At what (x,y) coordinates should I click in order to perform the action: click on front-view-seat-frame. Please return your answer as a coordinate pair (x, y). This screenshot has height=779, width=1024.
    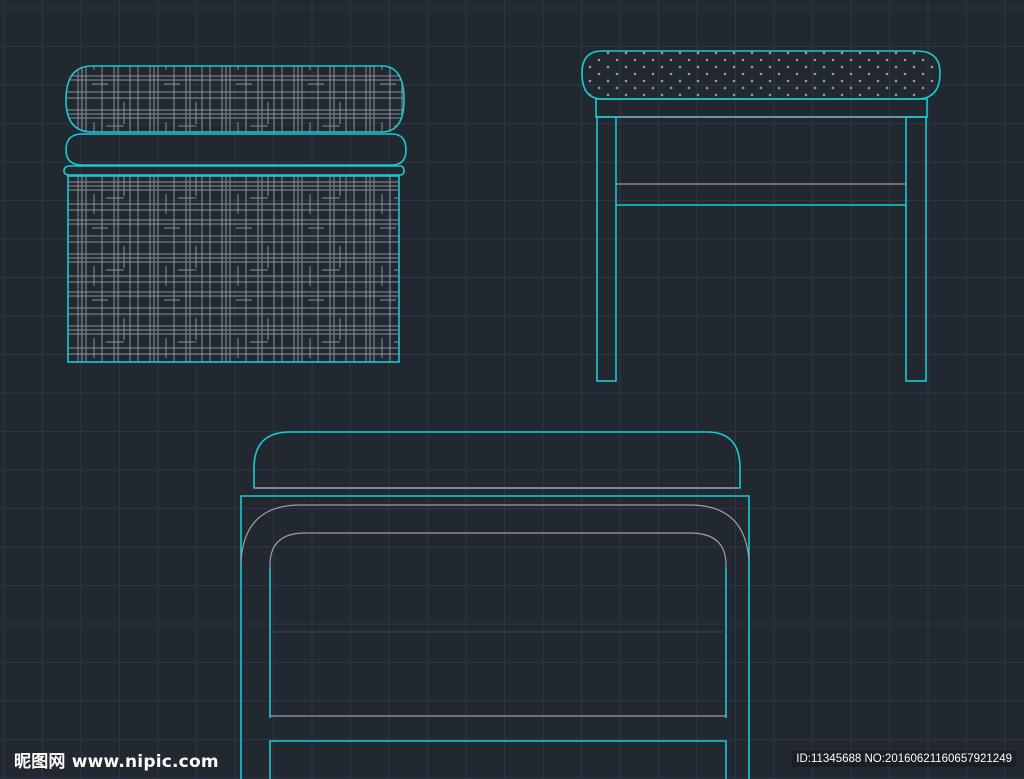
    Looking at the image, I should click on (761, 108).